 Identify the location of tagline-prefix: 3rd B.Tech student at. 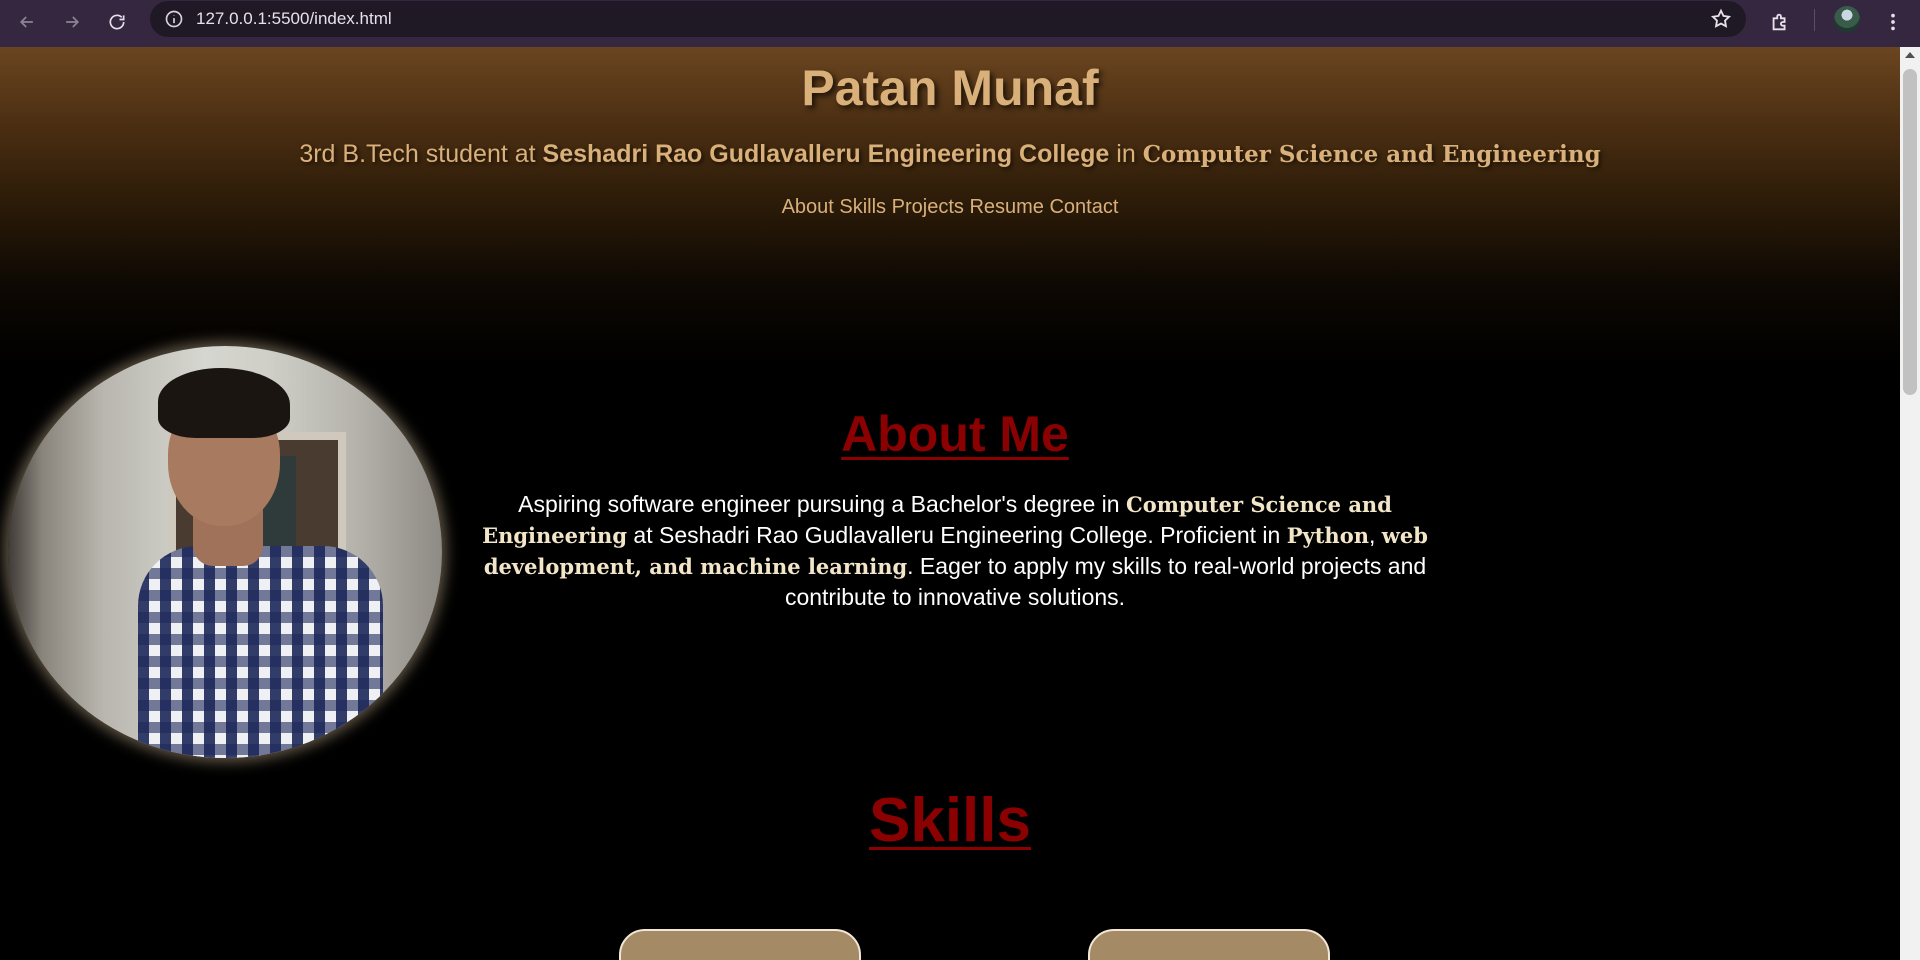
(421, 154).